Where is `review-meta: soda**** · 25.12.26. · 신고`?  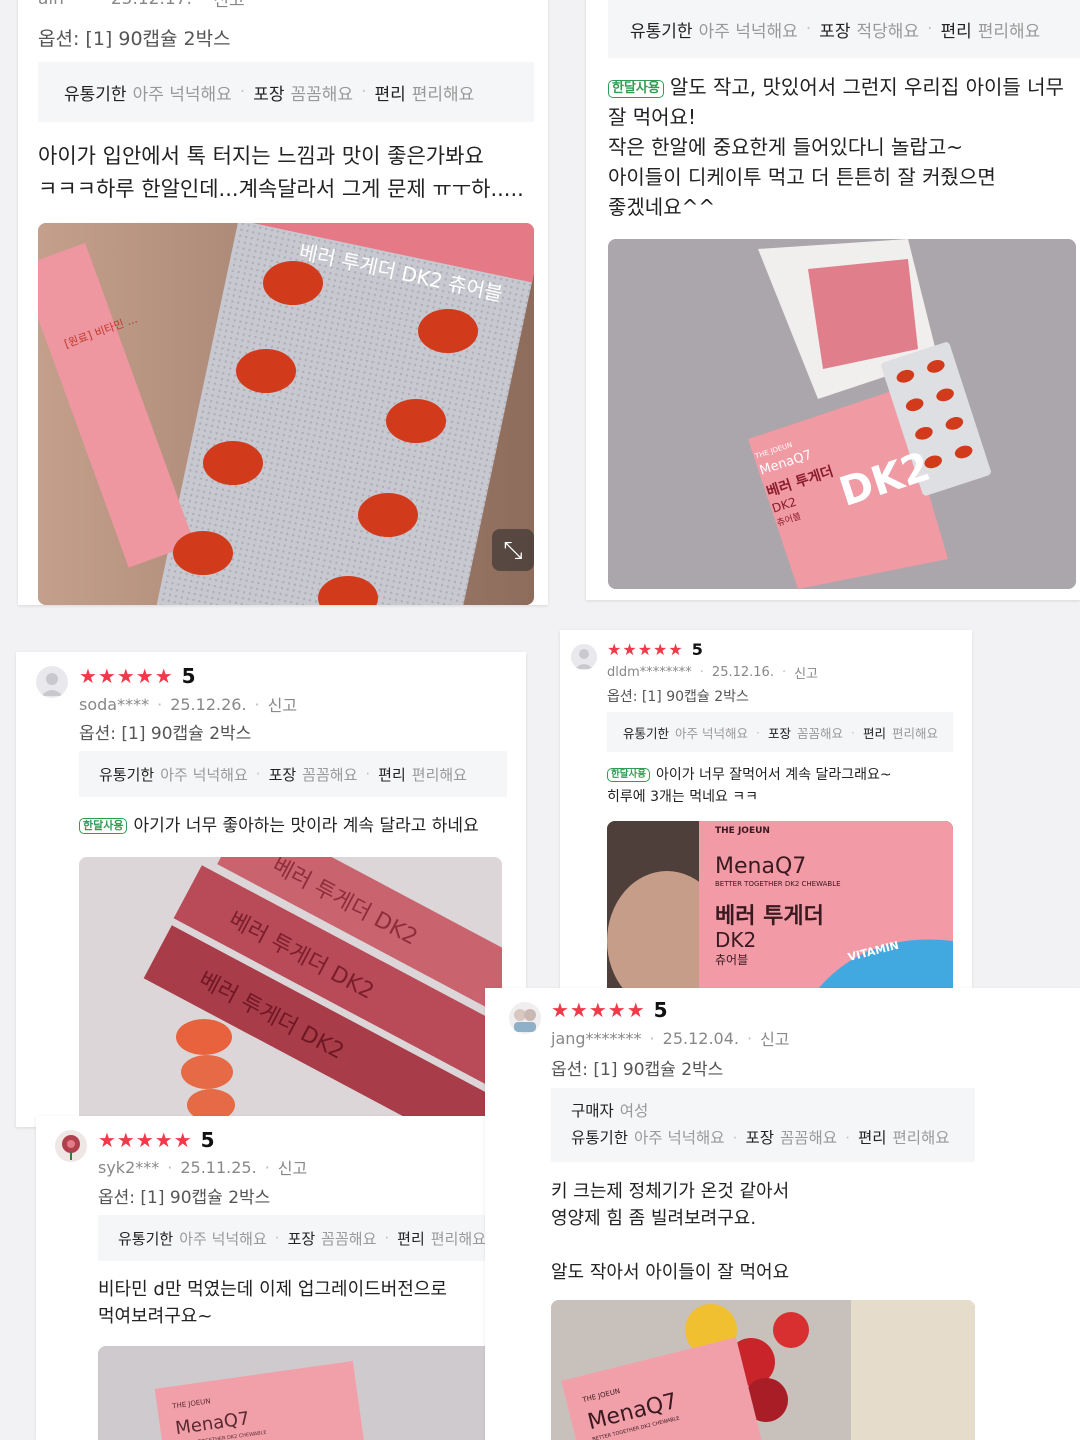 review-meta: soda**** · 25.12.26. · 신고 is located at coordinates (188, 704).